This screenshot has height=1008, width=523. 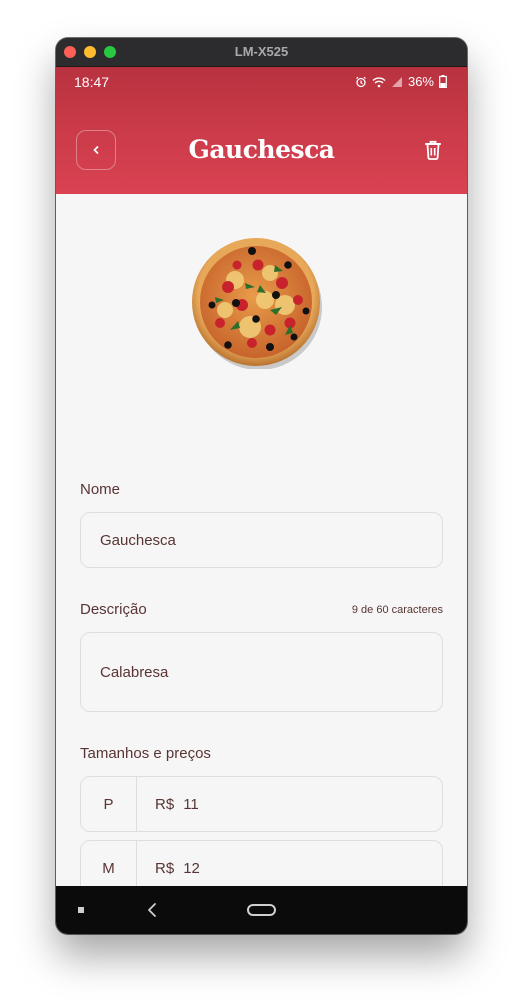 I want to click on signal-icon, so click(x=397, y=82).